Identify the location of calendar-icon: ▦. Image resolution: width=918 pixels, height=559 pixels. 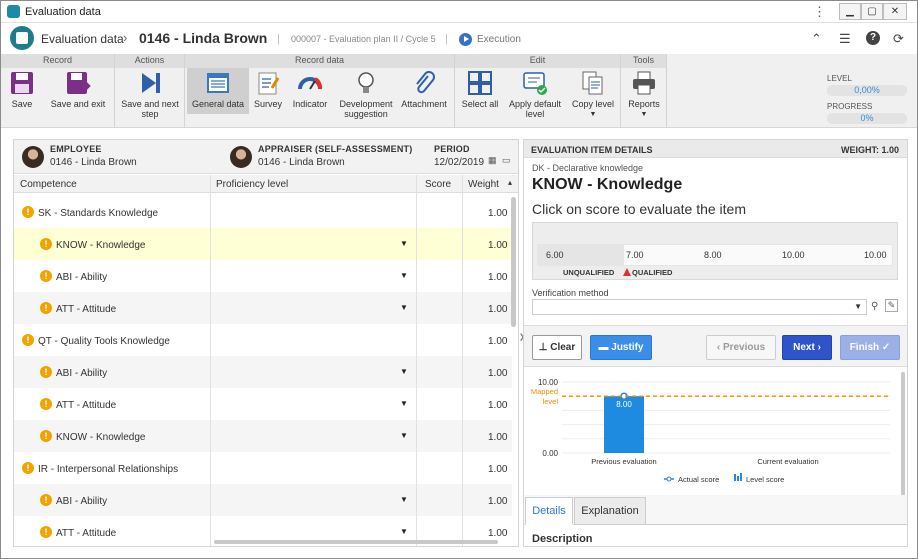
(492, 160).